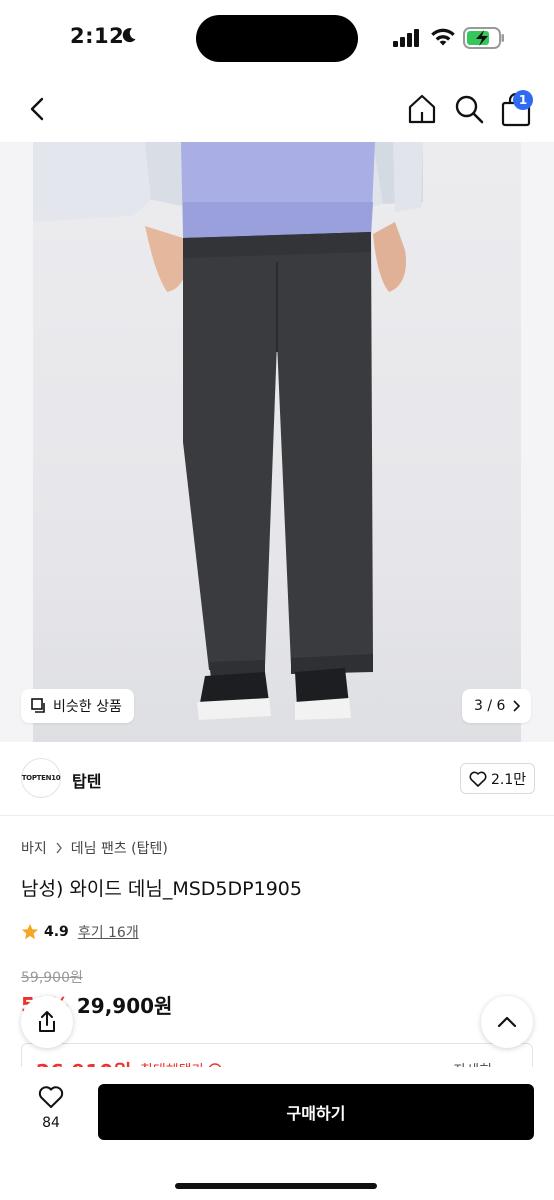 The image size is (554, 1200). I want to click on bottom-action-bar: 84 구매하기, so click(277, 1133).